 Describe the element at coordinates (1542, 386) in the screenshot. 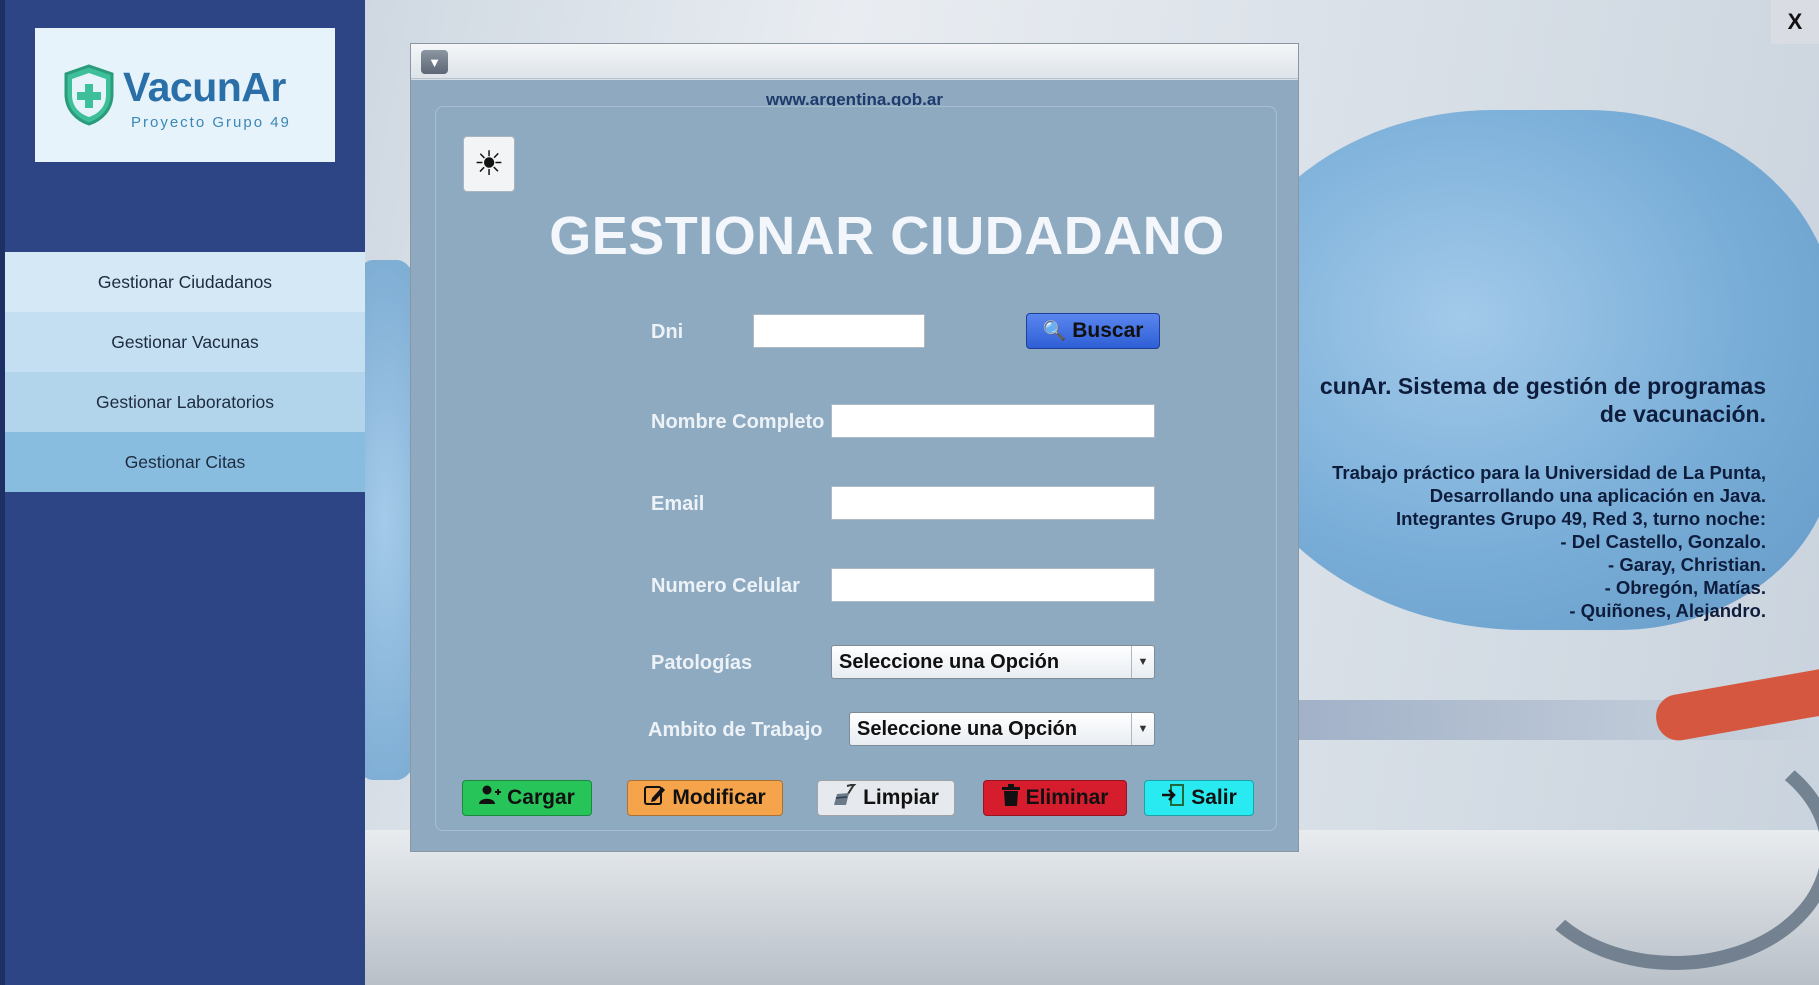

I see `info-title-line: cunAr. Sistema de gestión de programas` at that location.